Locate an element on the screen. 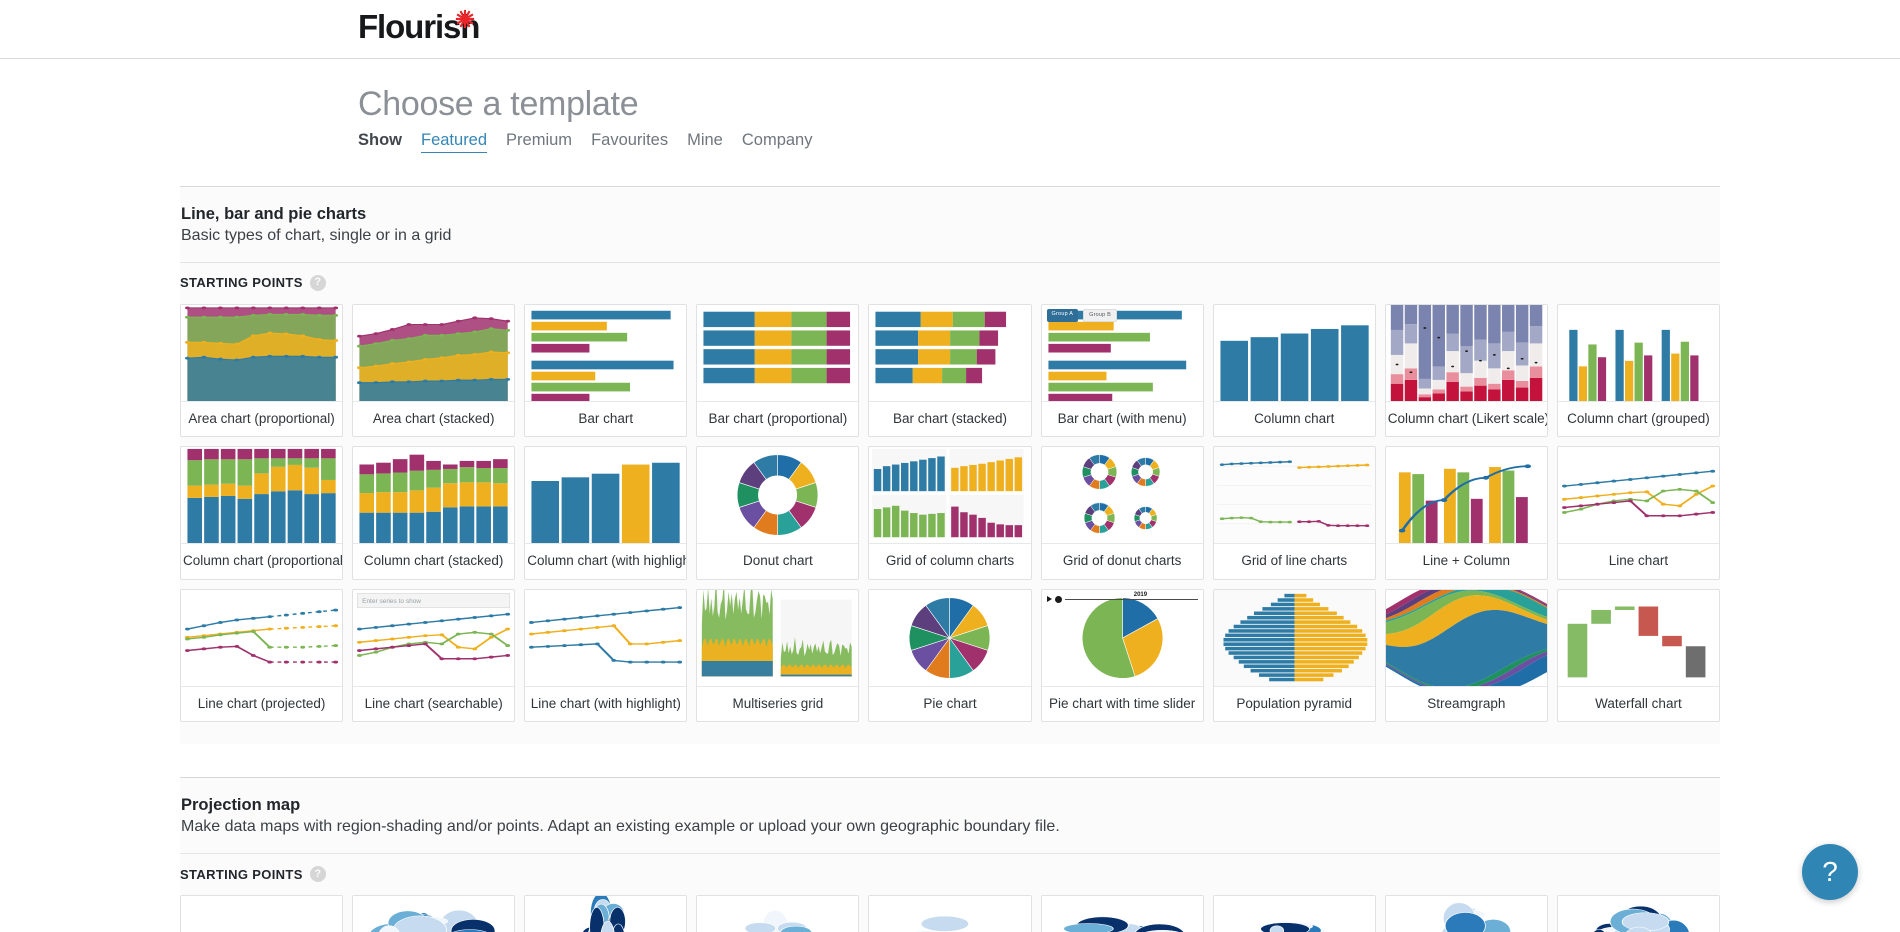 This screenshot has height=932, width=1900. template-card: Waterfall chart is located at coordinates (1638, 655).